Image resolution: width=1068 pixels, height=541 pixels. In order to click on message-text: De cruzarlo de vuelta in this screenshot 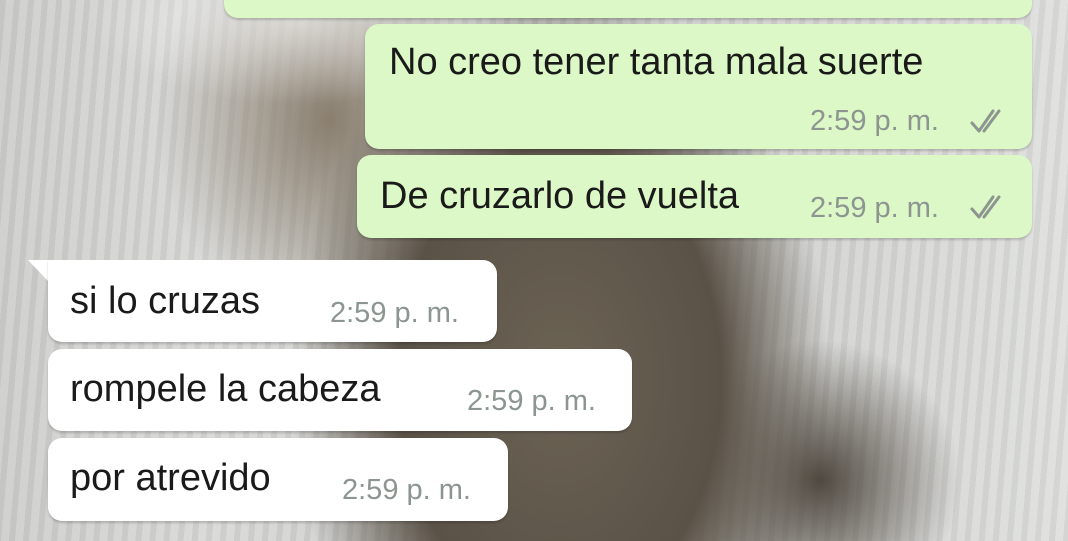, I will do `click(560, 196)`.